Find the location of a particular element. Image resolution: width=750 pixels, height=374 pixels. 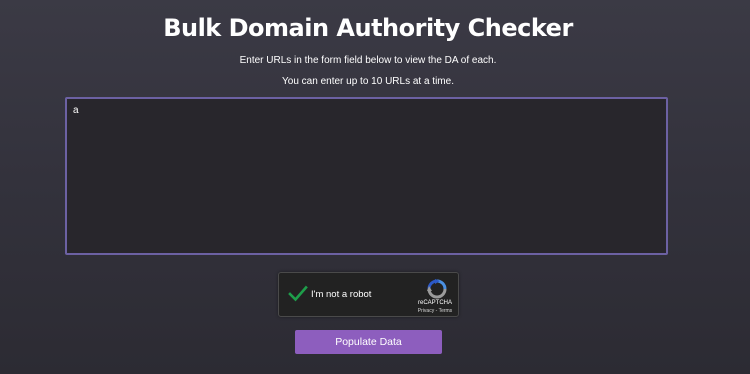

recaptcha-logo-icon is located at coordinates (437, 289).